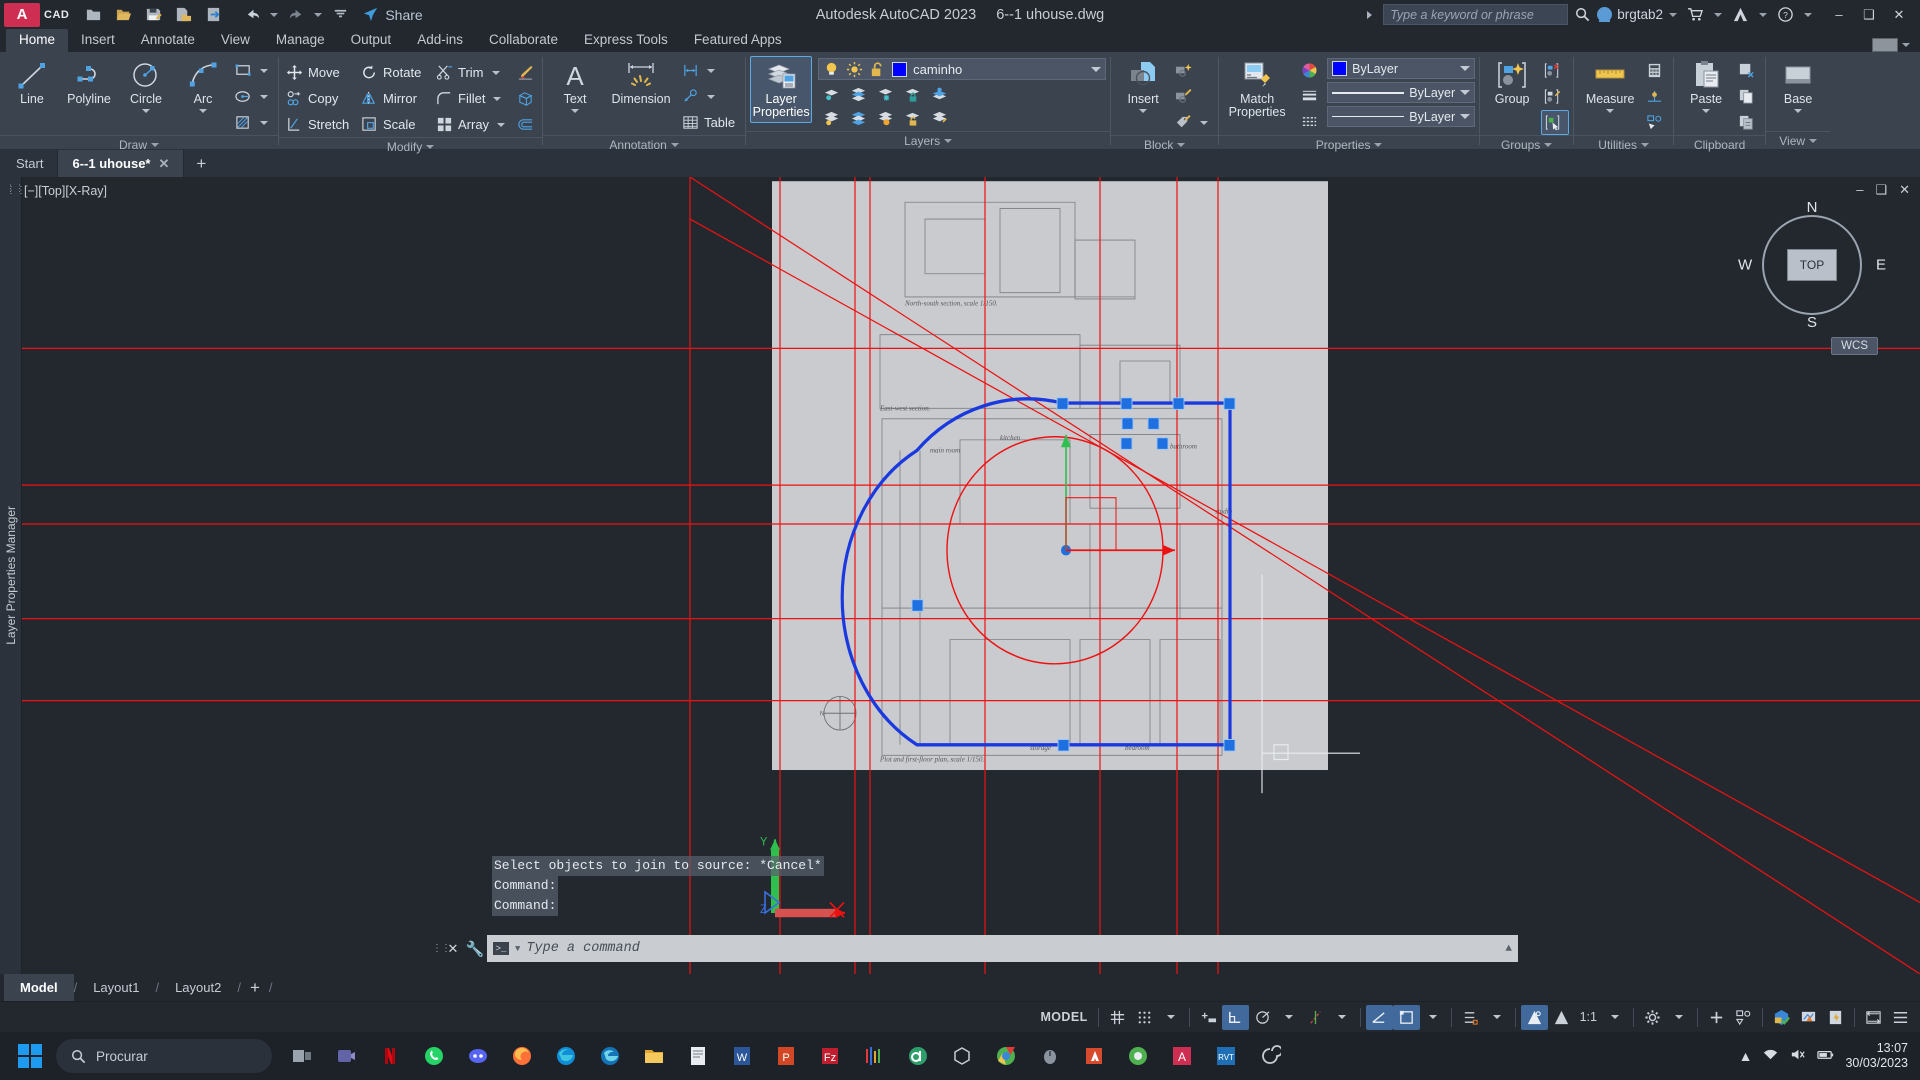 This screenshot has width=1920, height=1080. Describe the element at coordinates (201, 163) in the screenshot. I see `new-document-tab-button: +` at that location.